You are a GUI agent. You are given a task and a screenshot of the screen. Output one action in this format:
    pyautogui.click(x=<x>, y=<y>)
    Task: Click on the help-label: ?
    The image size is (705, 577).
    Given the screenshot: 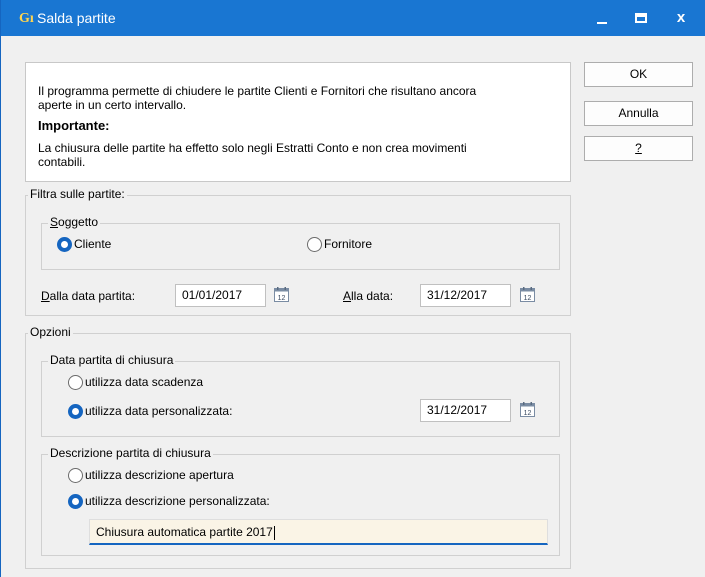 What is the action you would take?
    pyautogui.click(x=638, y=148)
    